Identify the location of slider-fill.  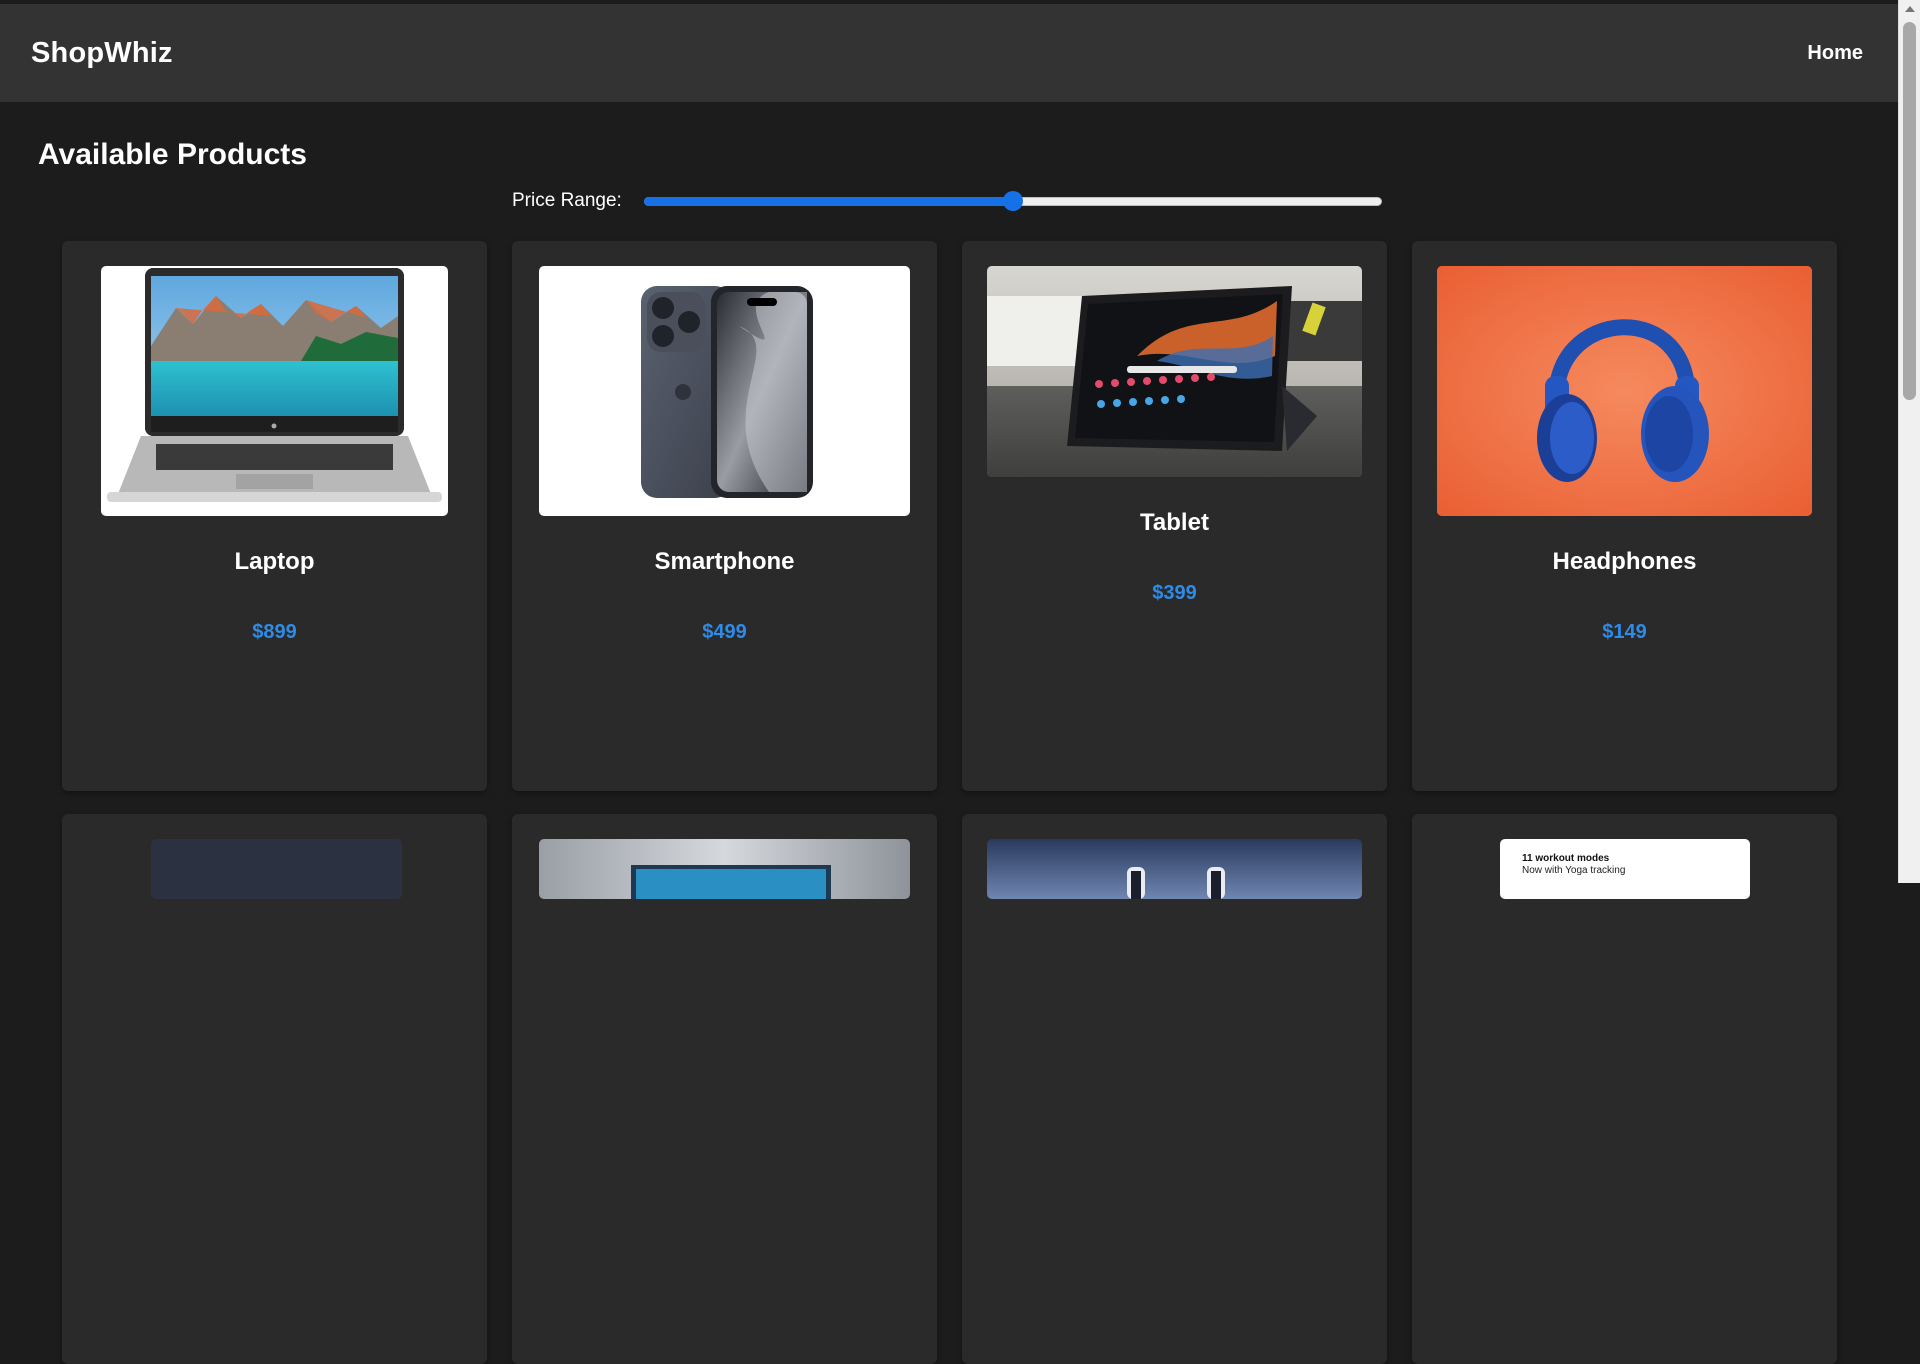
(828, 201).